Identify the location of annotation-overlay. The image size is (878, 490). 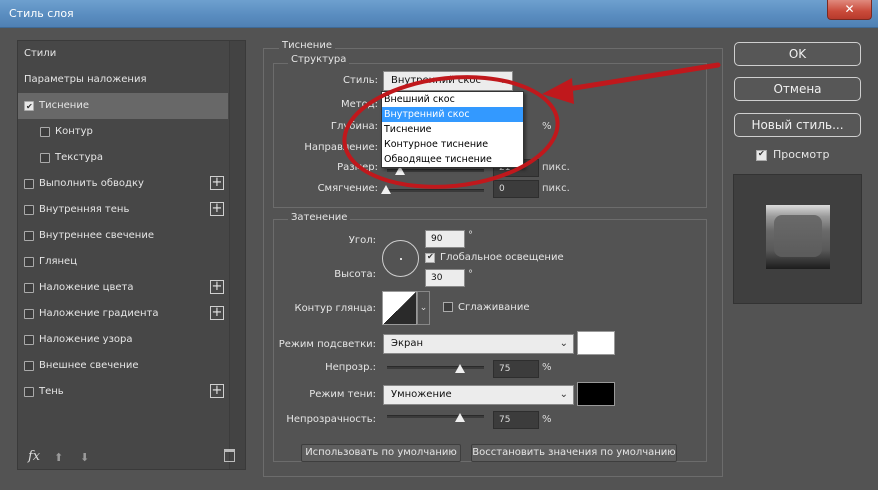
(531, 125).